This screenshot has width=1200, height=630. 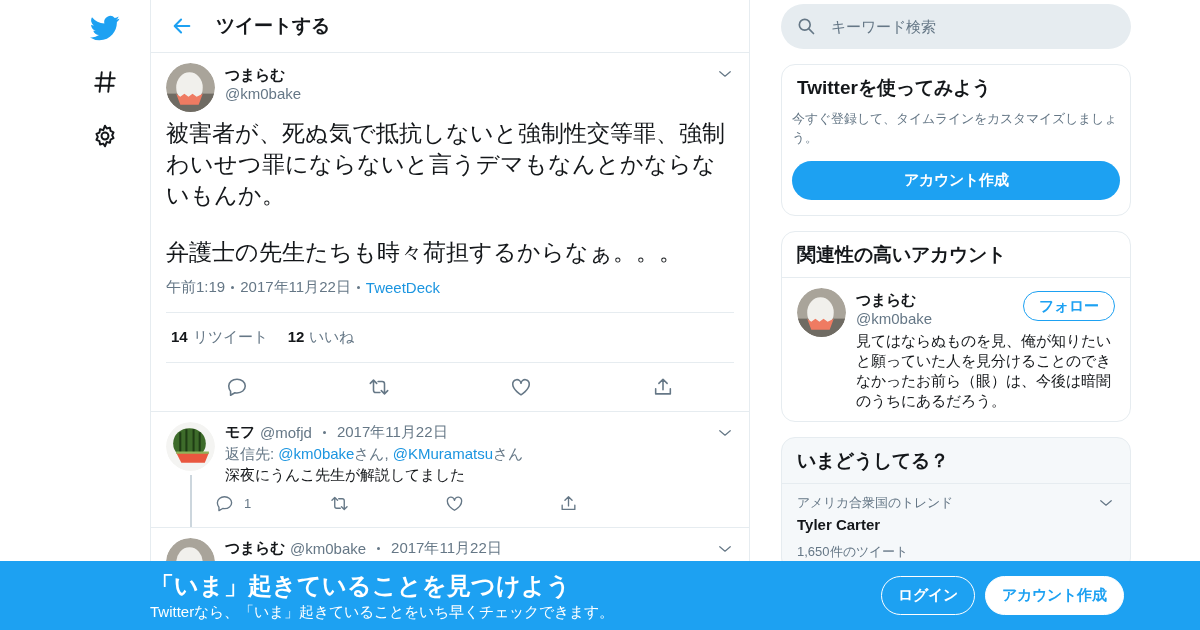 What do you see at coordinates (446, 164) in the screenshot?
I see `tweet-text: 被害者が、死ぬ気で抵抗しないと強制性交等罪、強制わいせつ罪にならないと言うデマもなんとかならないもんか。` at bounding box center [446, 164].